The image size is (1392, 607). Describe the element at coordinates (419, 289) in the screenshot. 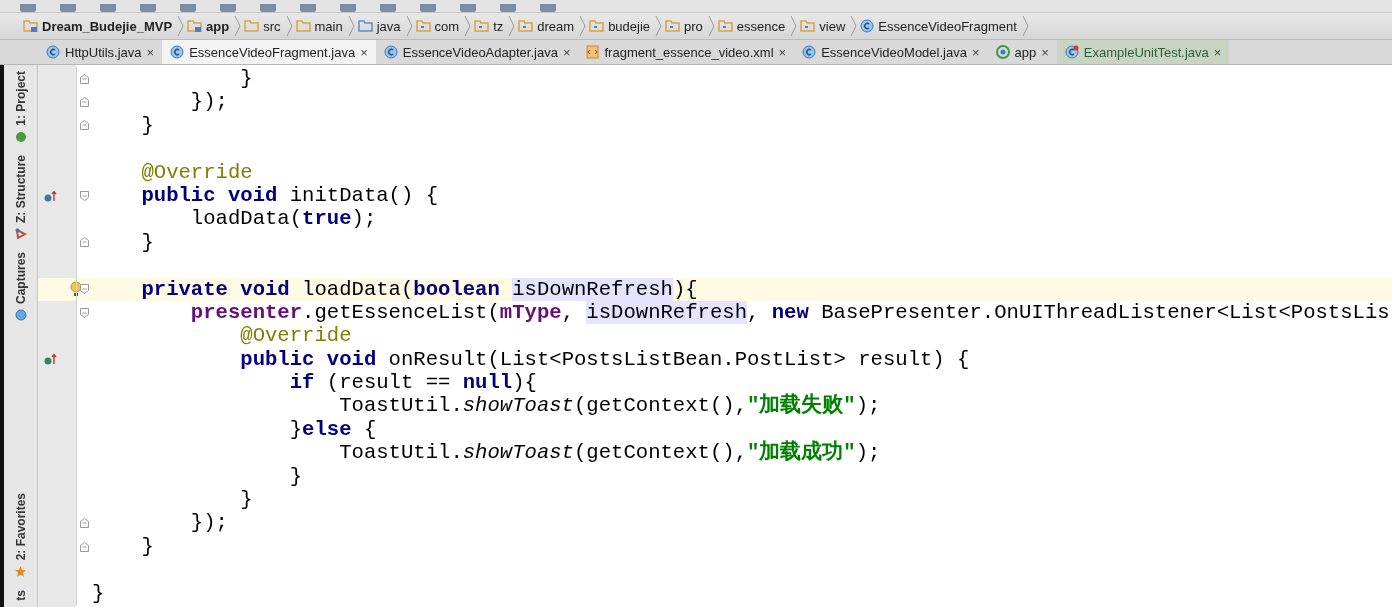

I see `code-line: private void loadData(boolean isDownRefresh){` at that location.